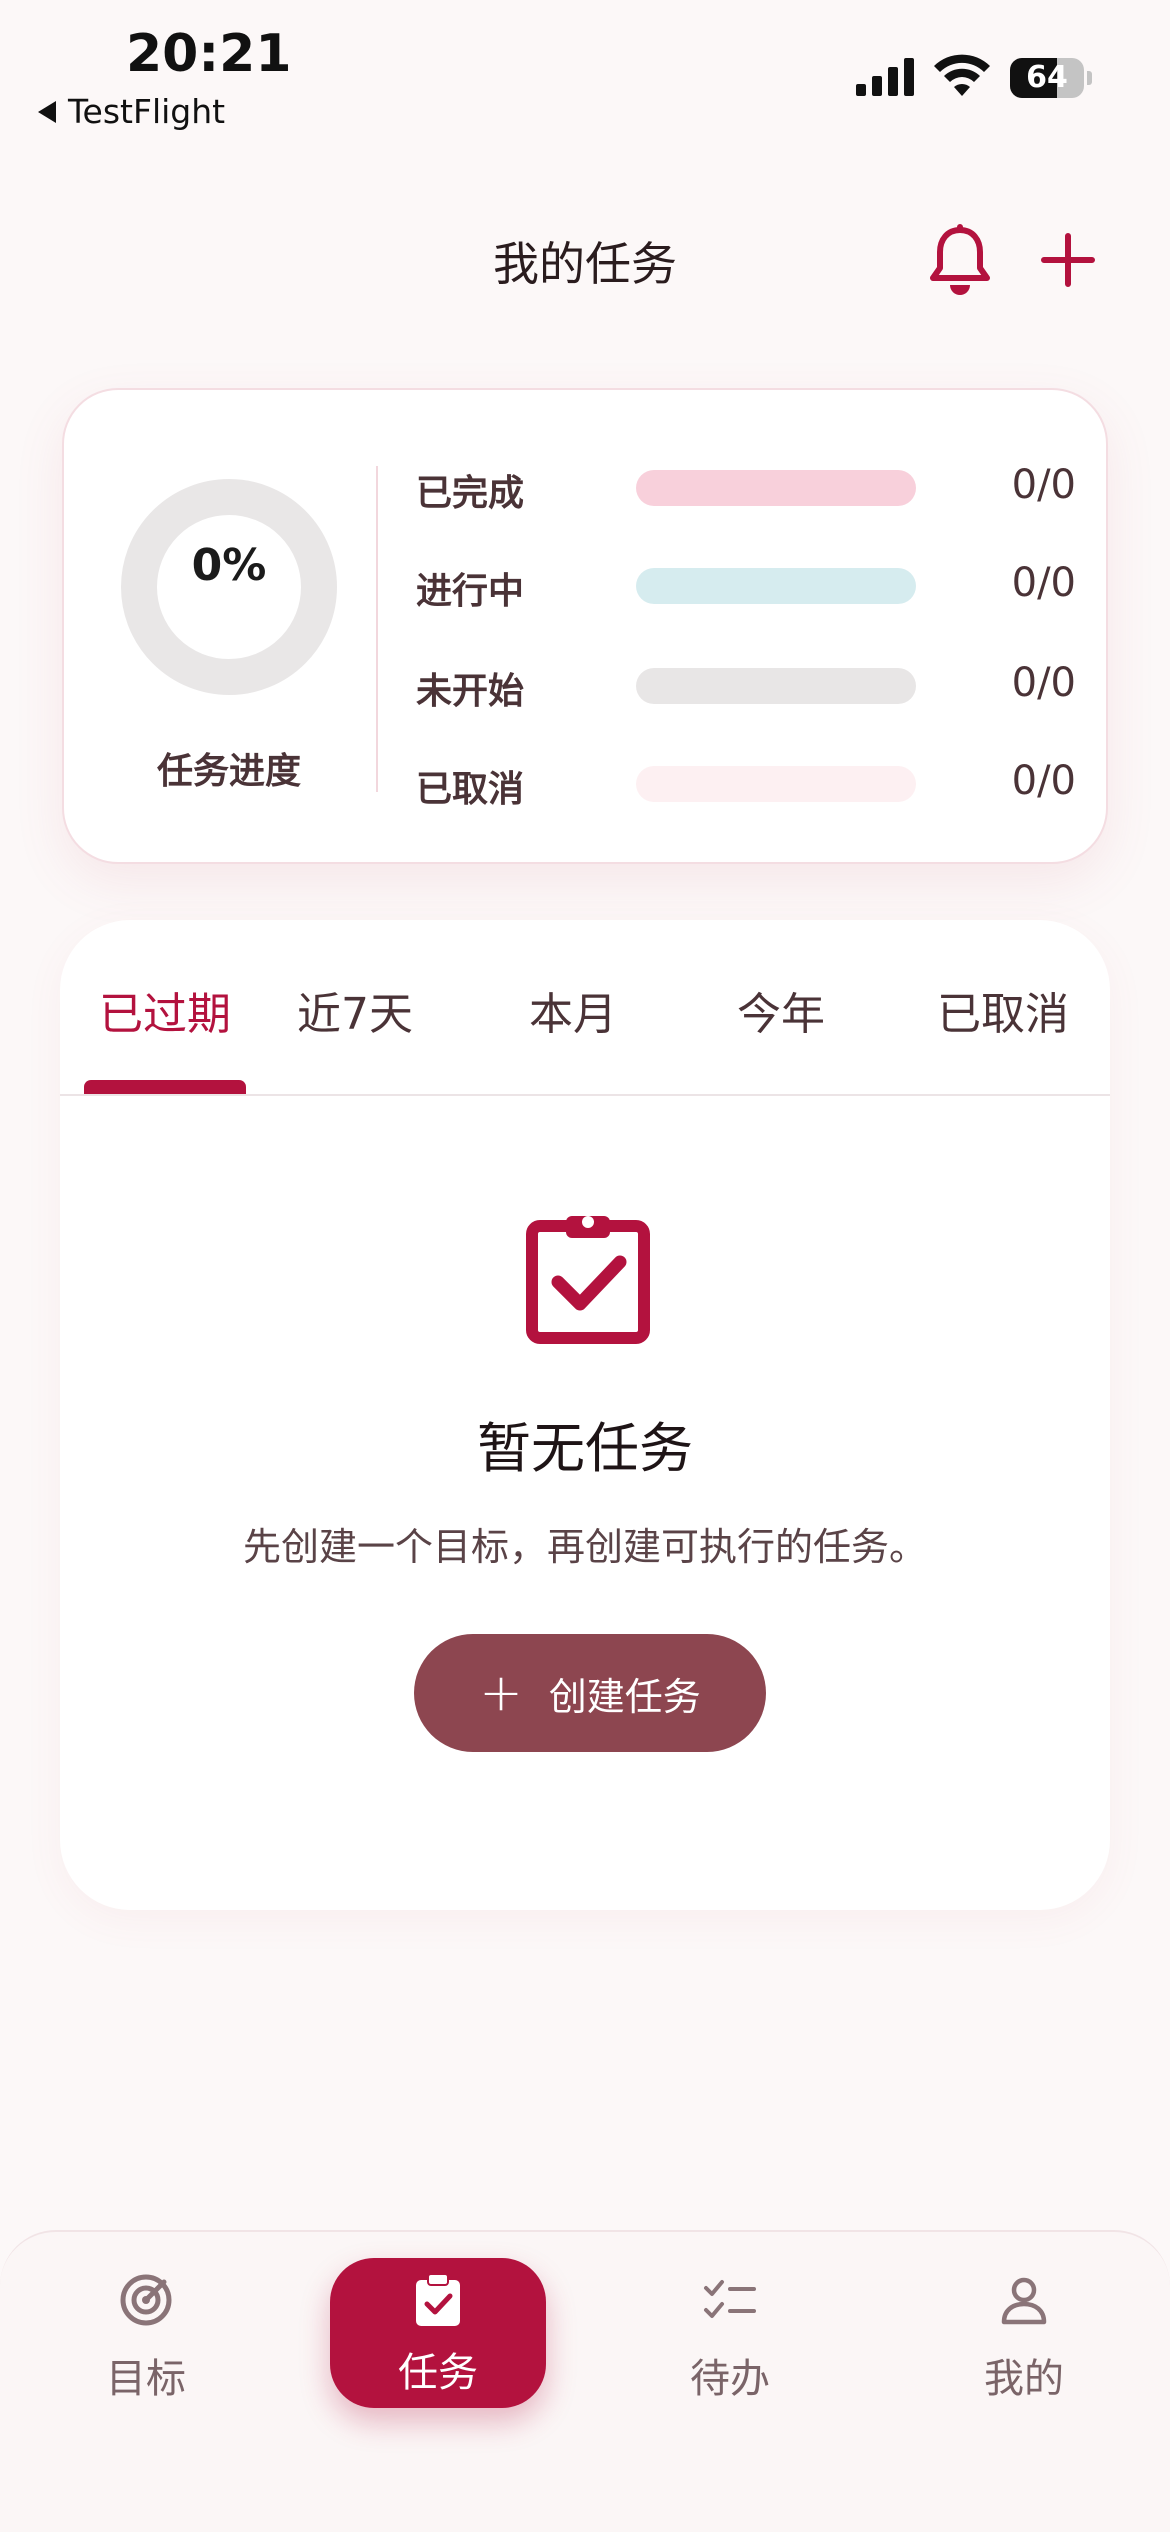 This screenshot has width=1170, height=2532. Describe the element at coordinates (1047, 77) in the screenshot. I see `battery-level: 64` at that location.